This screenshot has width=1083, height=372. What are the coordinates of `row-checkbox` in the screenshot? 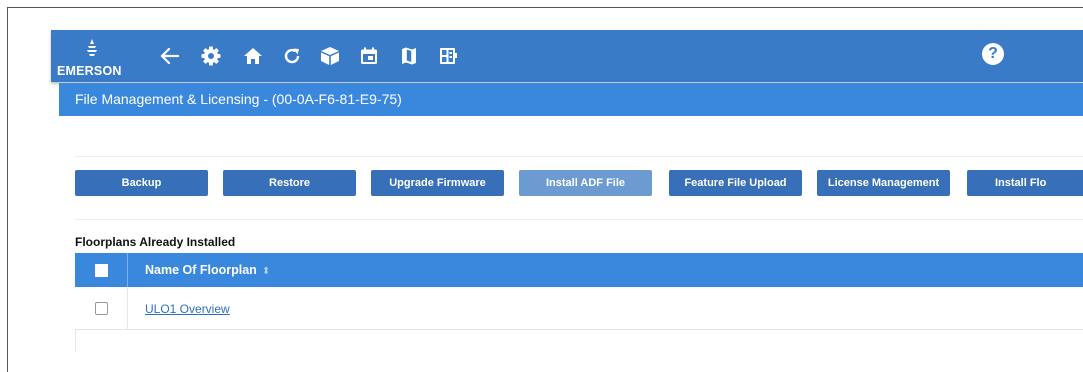 It's located at (101, 308).